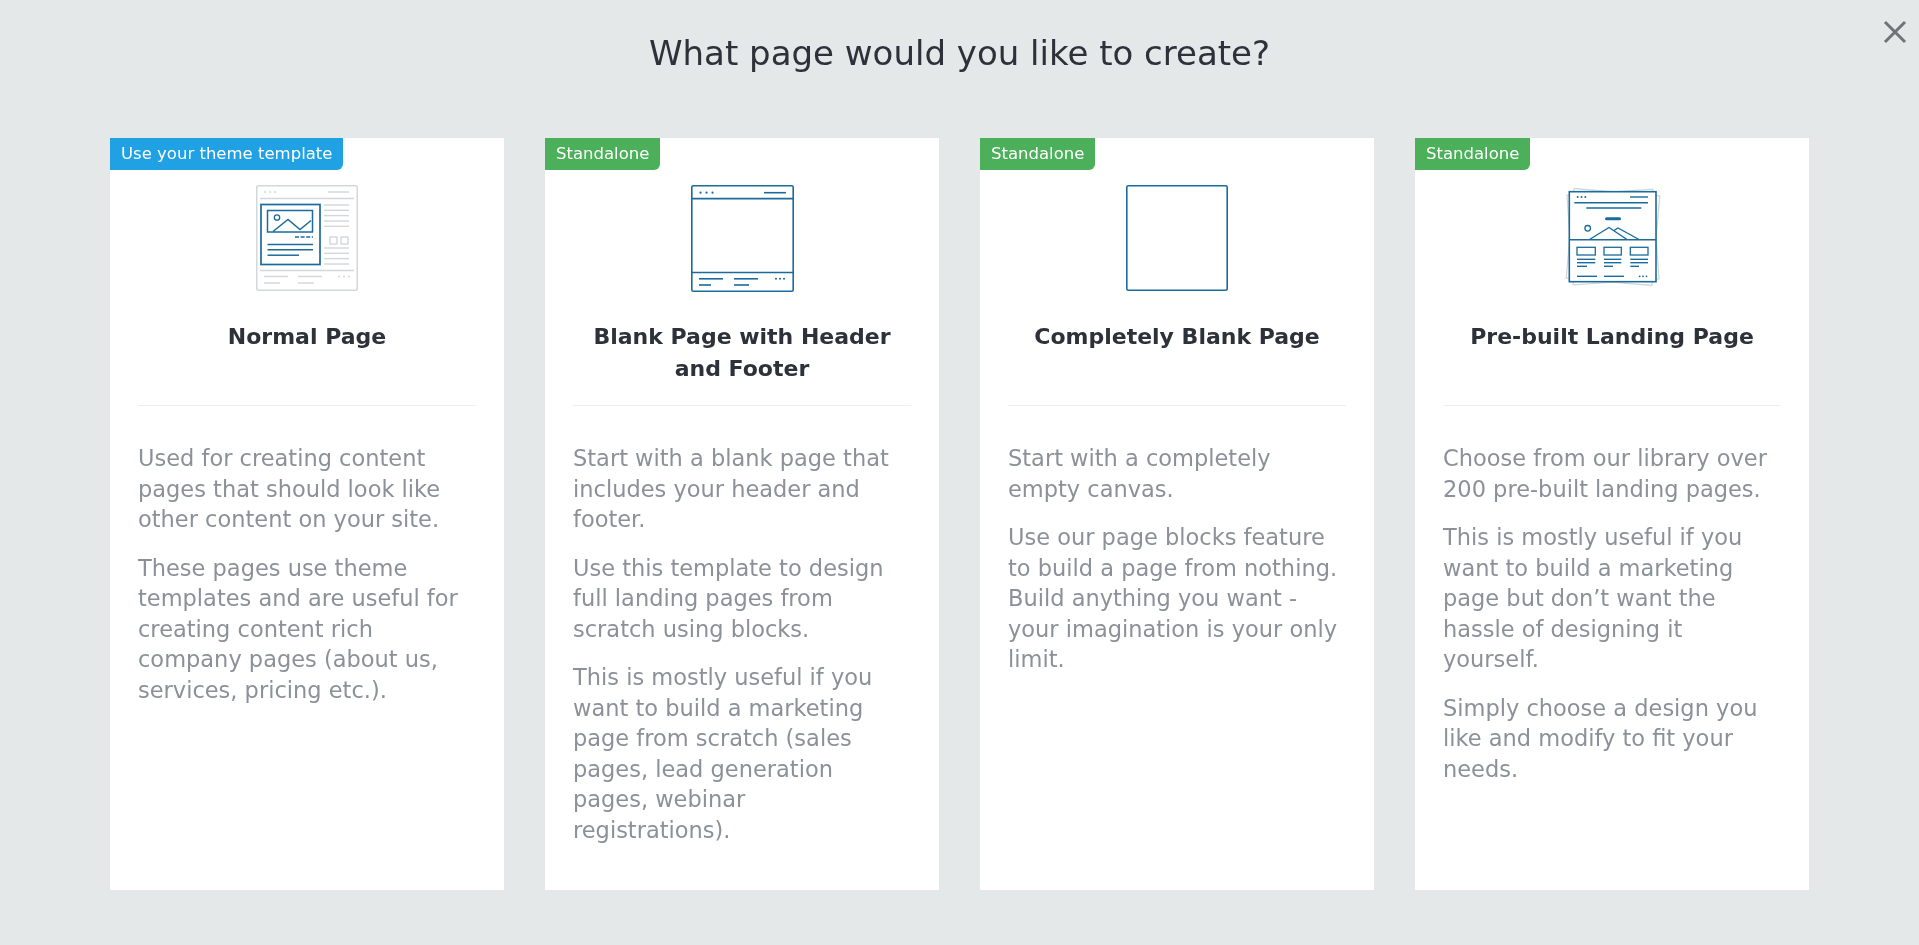 Image resolution: width=1919 pixels, height=945 pixels. What do you see at coordinates (729, 598) in the screenshot?
I see `card-description: Use this template to design full landing pages from scratch using blocks.` at bounding box center [729, 598].